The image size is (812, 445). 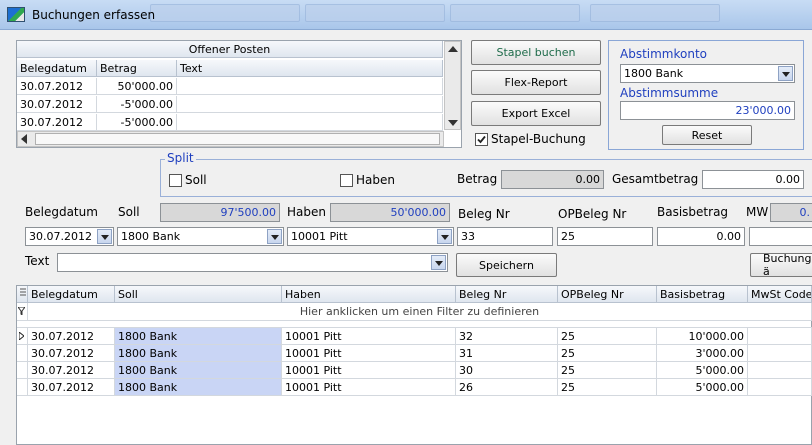 What do you see at coordinates (21, 311) in the screenshot?
I see `filter-icon` at bounding box center [21, 311].